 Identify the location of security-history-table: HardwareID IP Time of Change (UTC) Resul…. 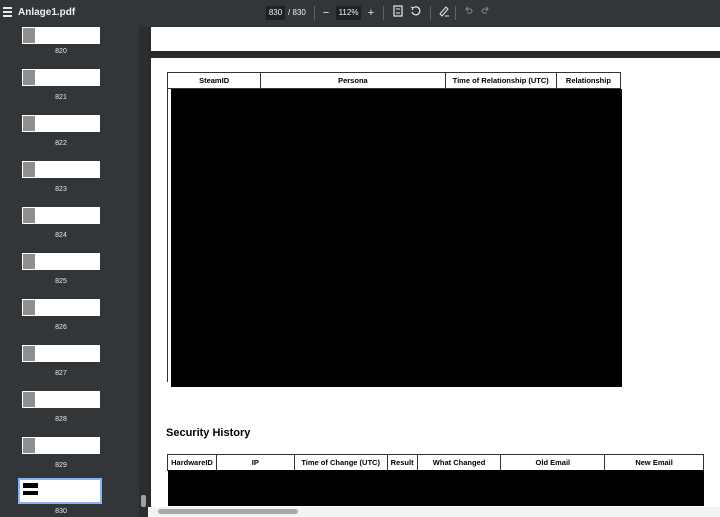
(435, 462).